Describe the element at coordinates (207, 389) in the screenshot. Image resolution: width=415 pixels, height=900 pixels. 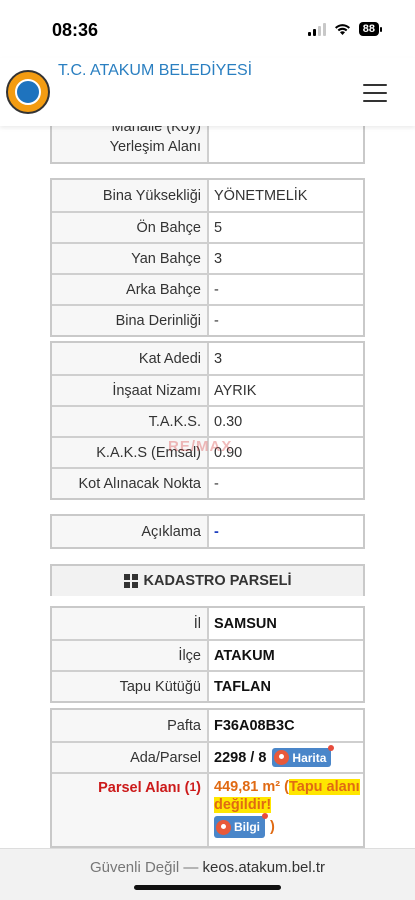
I see `table-row: İnşaat Nizamı AYRIK` at that location.